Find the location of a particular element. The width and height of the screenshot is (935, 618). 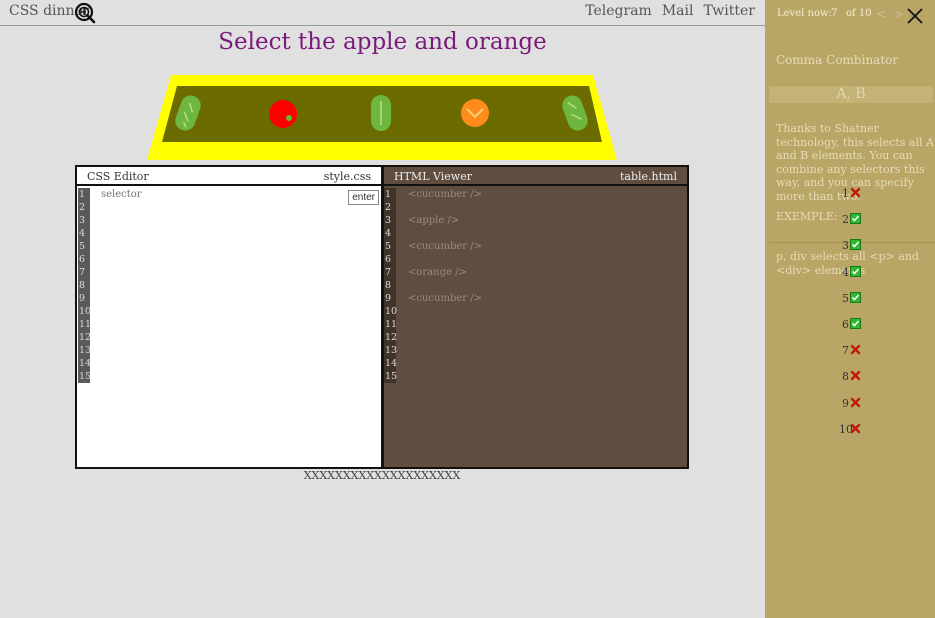

level-number: 5 is located at coordinates (845, 298).